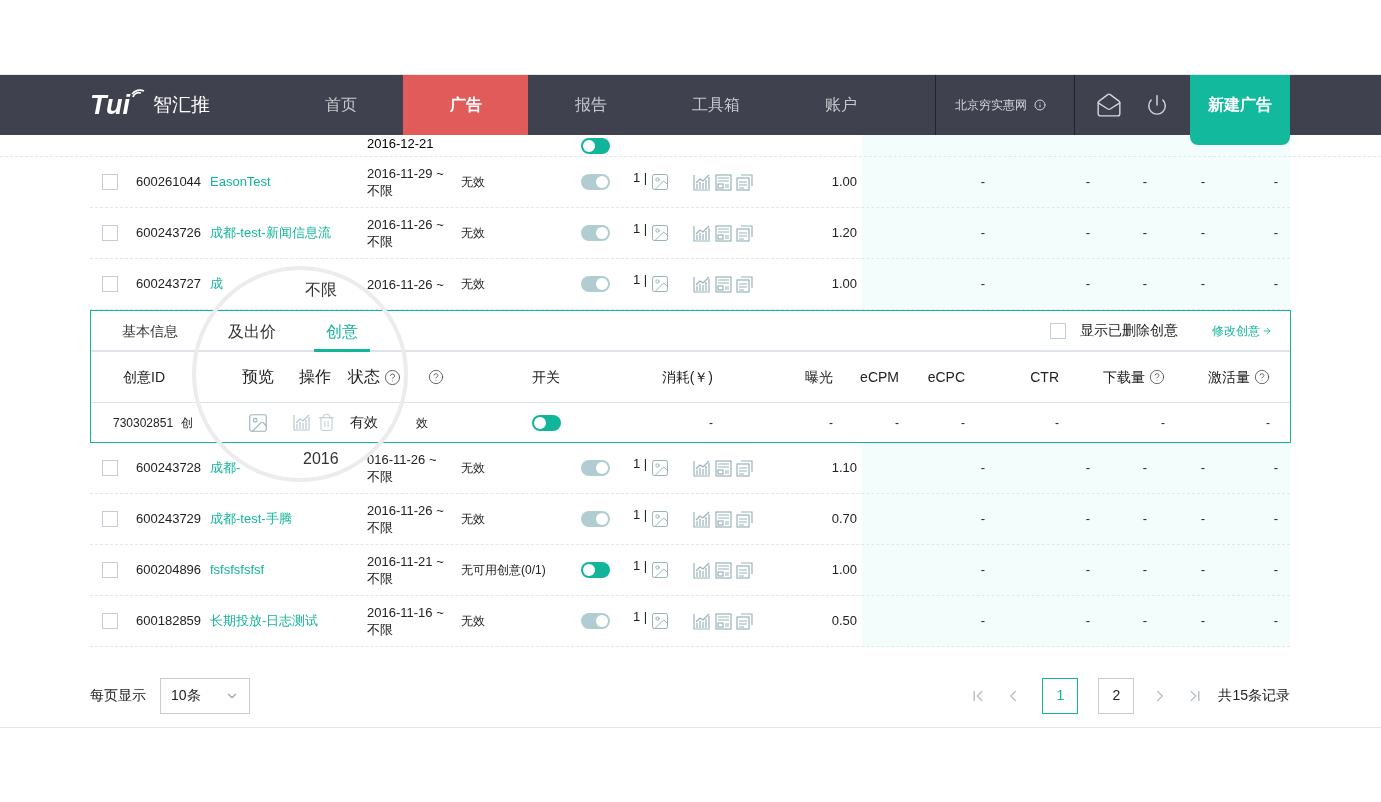 The width and height of the screenshot is (1381, 802). Describe the element at coordinates (1240, 110) in the screenshot. I see `new-ad-button: 新建广告` at that location.